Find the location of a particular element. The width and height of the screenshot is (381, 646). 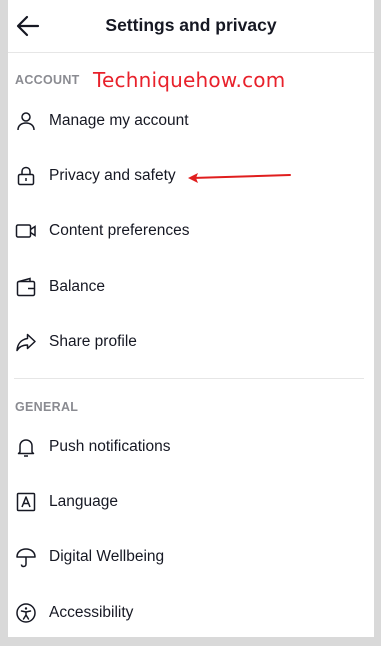

settings-item-push-notifications: Push notifications is located at coordinates (191, 447).